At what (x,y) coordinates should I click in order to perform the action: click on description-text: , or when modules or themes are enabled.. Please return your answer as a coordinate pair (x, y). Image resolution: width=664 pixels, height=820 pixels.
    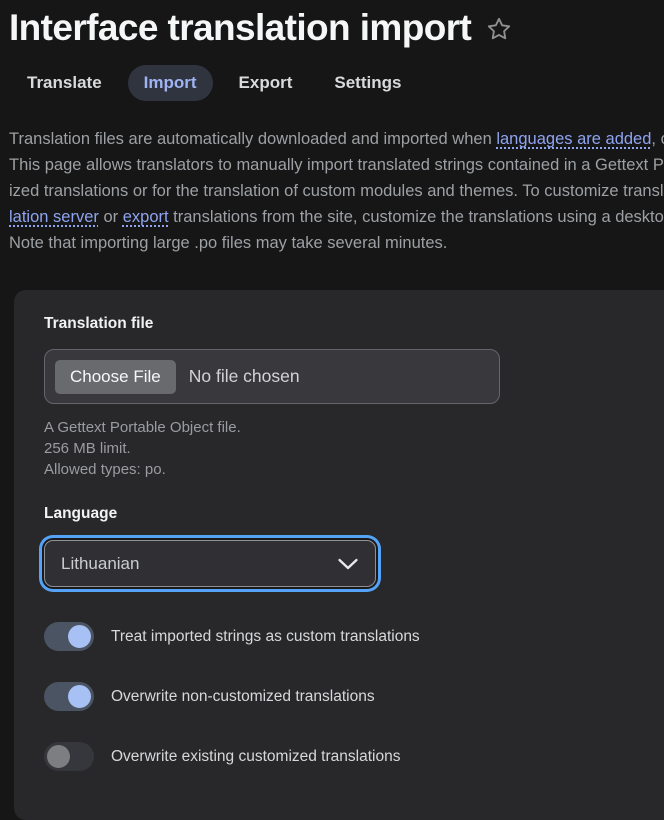
    Looking at the image, I should click on (657, 139).